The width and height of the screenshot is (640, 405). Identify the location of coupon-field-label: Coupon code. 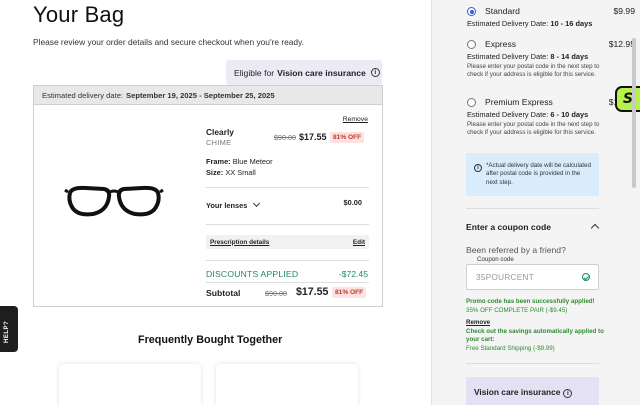
(495, 259).